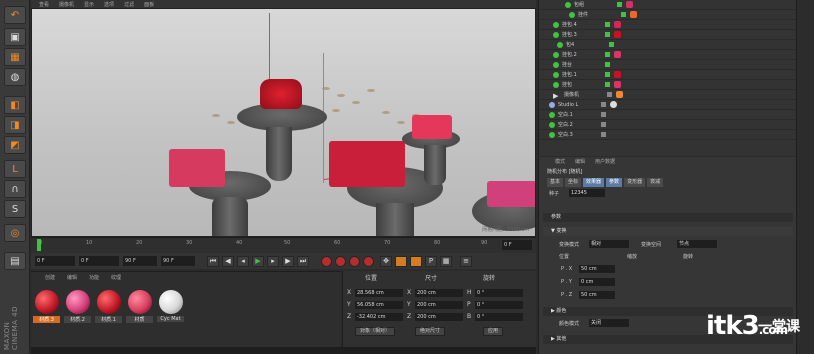  Describe the element at coordinates (580, 161) in the screenshot. I see `attr-menu-edit: 编辑` at that location.